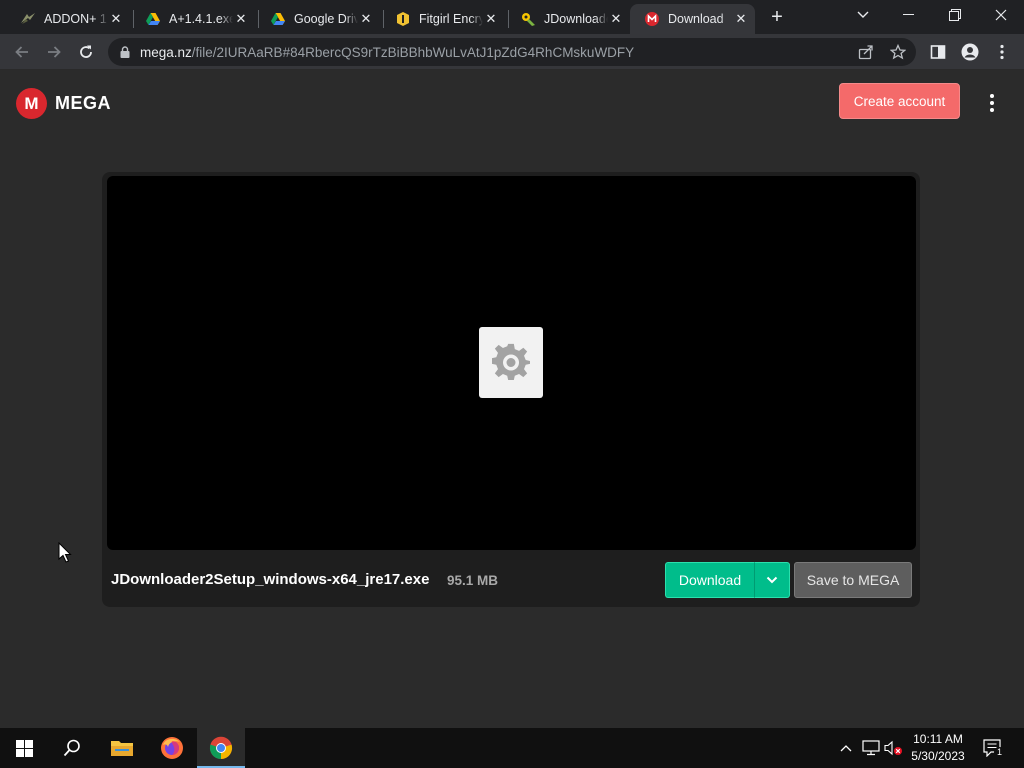  I want to click on save-to-mega-button: Save to MEGA, so click(853, 580).